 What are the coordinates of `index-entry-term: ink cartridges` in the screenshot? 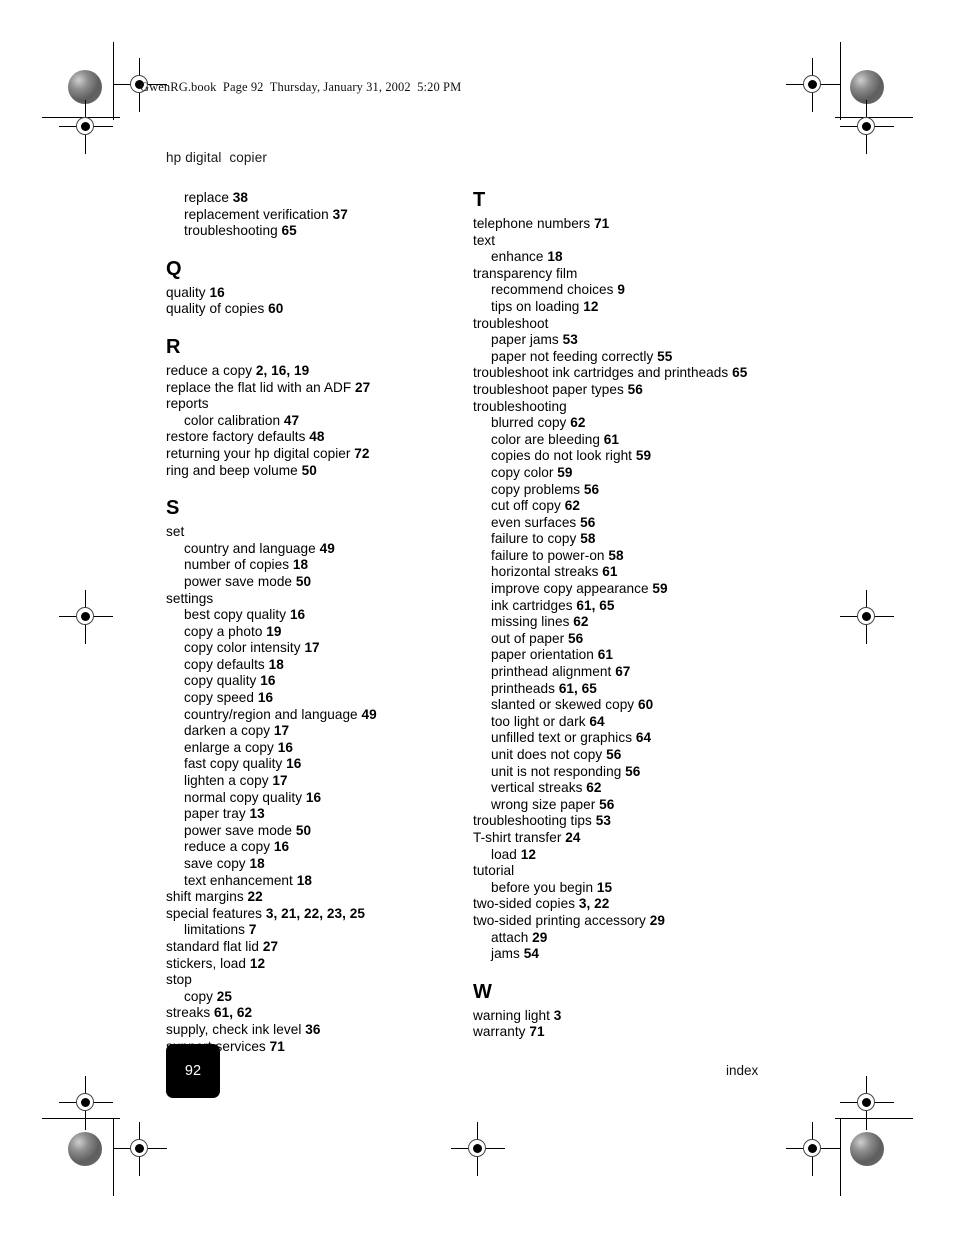 It's located at (532, 605).